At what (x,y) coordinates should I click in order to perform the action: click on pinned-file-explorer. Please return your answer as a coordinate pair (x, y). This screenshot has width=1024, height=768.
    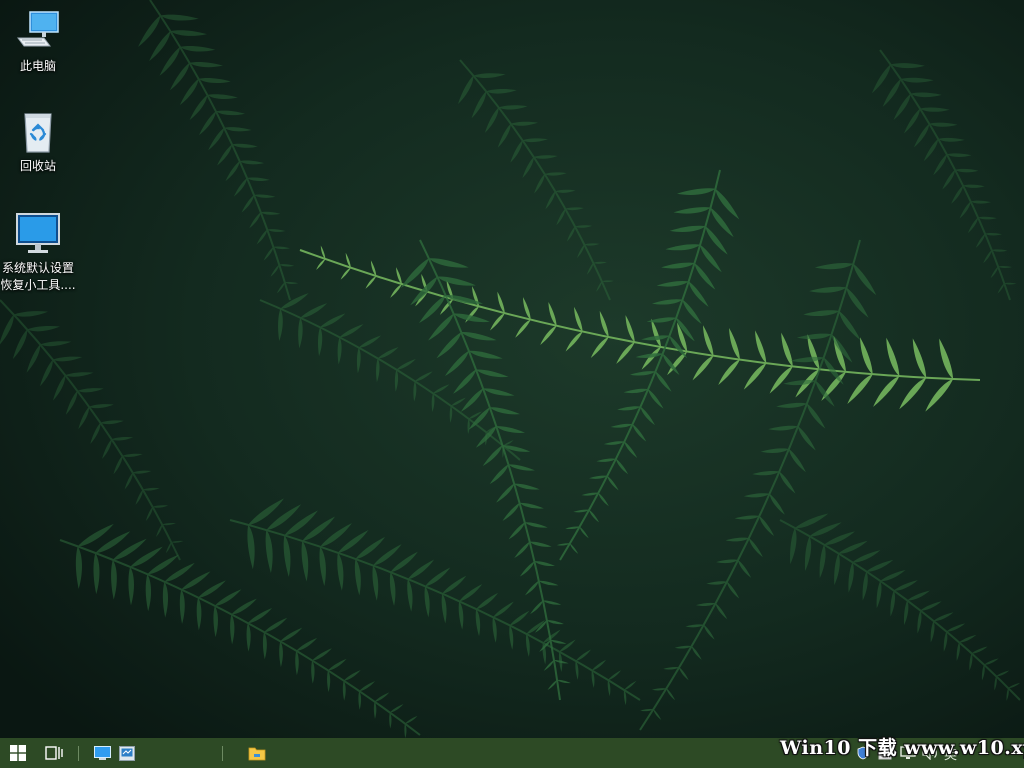
    Looking at the image, I should click on (257, 753).